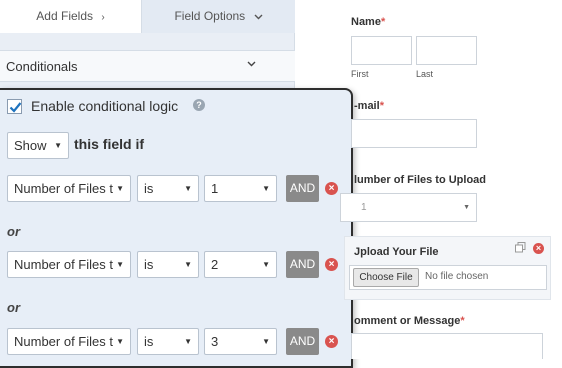 This screenshot has height=368, width=562. I want to click on conditionals-label: Conditionals, so click(42, 66).